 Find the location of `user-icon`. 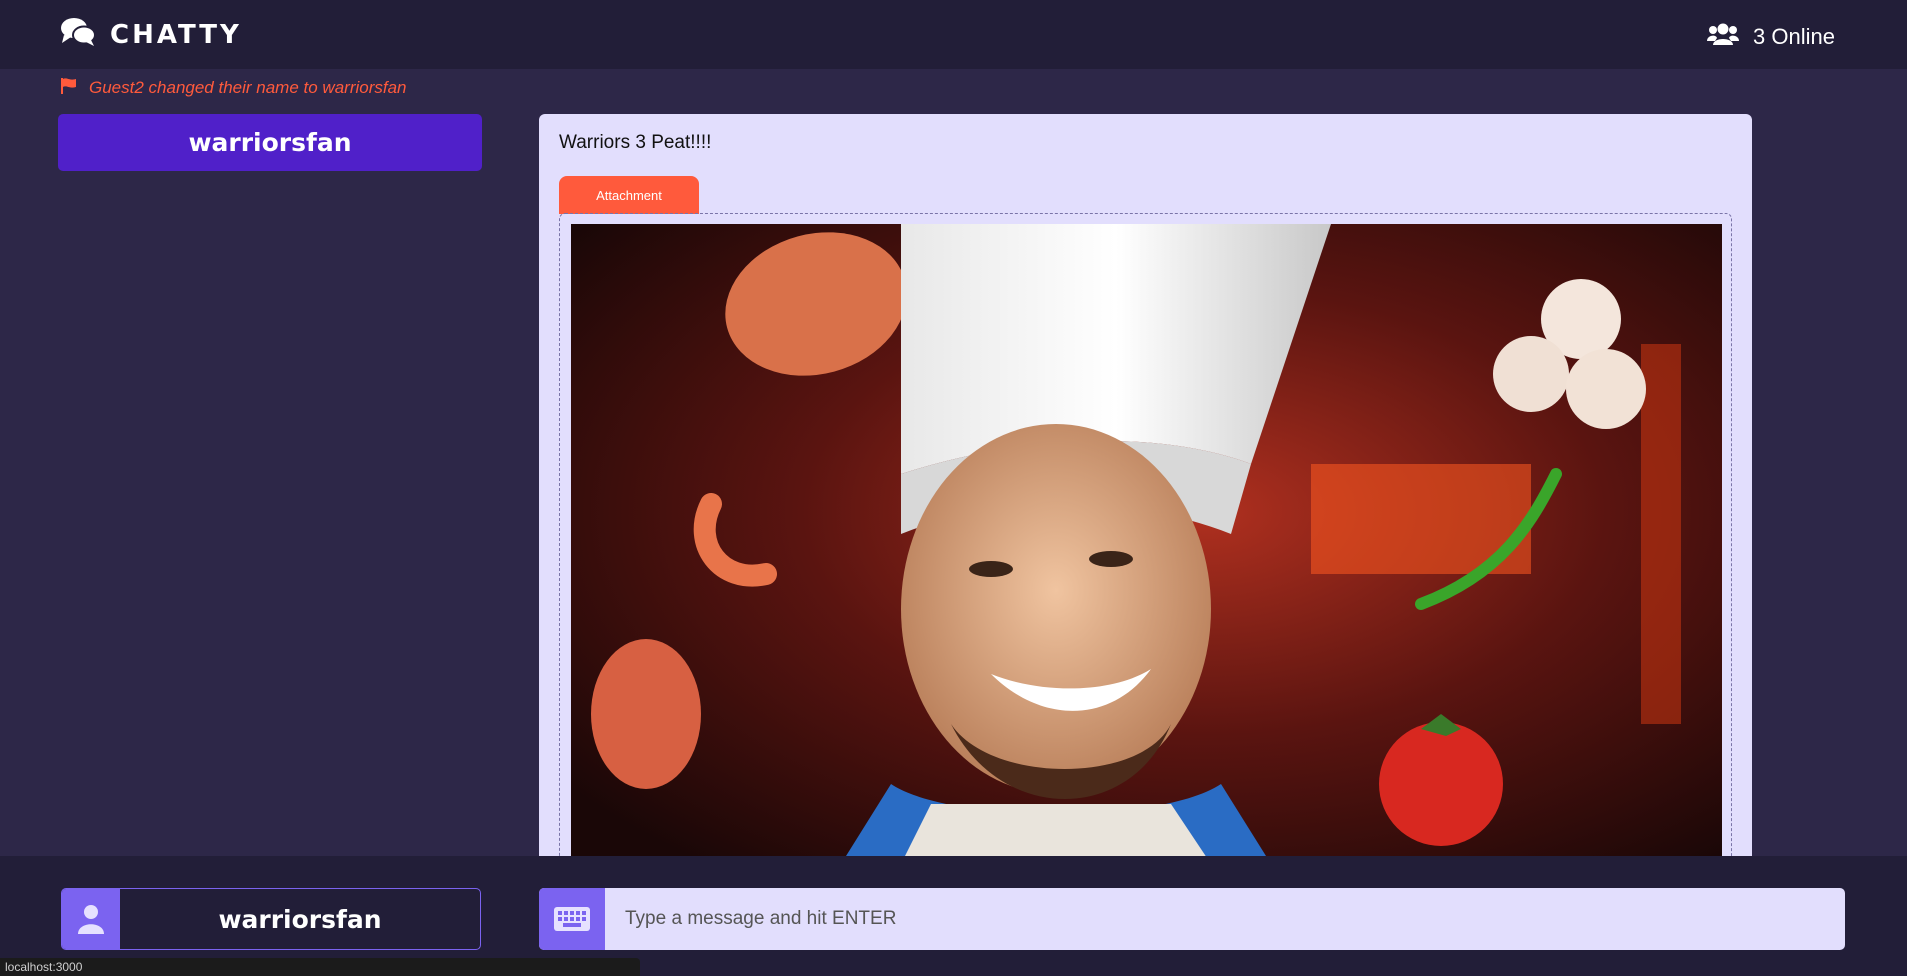

user-icon is located at coordinates (91, 919).